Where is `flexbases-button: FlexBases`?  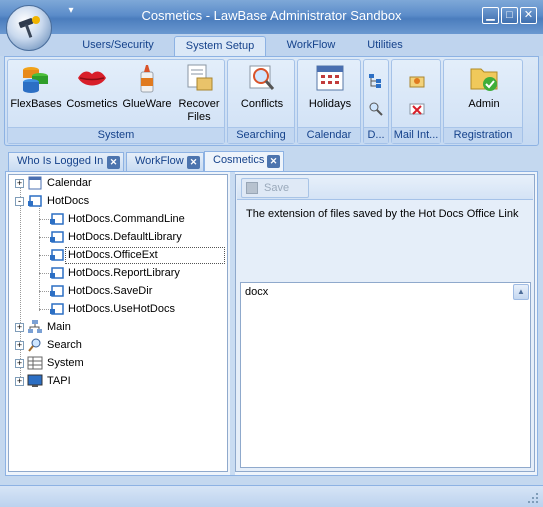
flexbases-button: FlexBases is located at coordinates (36, 86).